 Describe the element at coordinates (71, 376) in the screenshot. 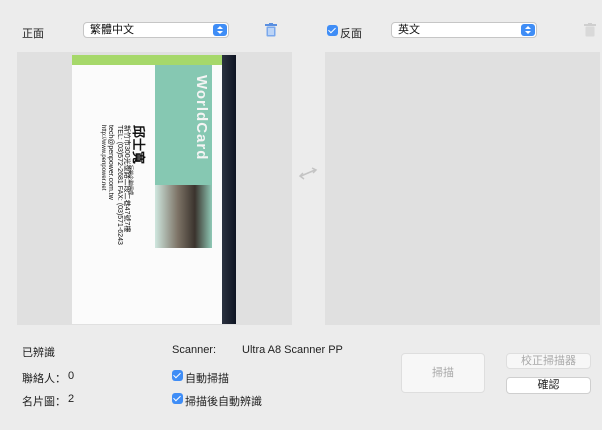

I see `contacts-value: 0` at that location.